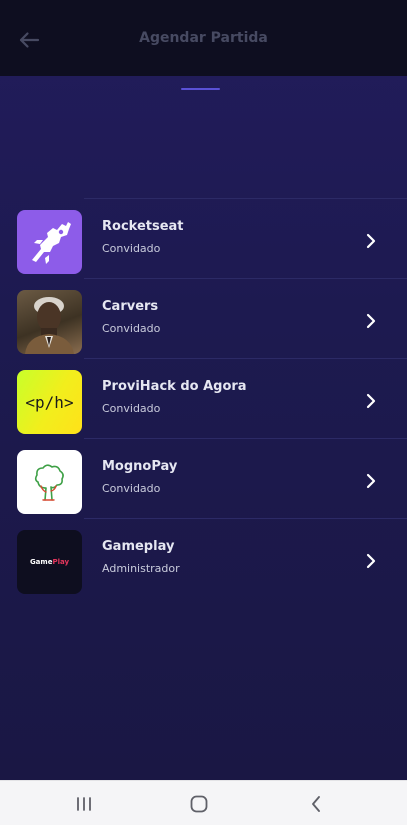 The width and height of the screenshot is (407, 825). I want to click on gameplay-logo-text: GamePlay, so click(49, 562).